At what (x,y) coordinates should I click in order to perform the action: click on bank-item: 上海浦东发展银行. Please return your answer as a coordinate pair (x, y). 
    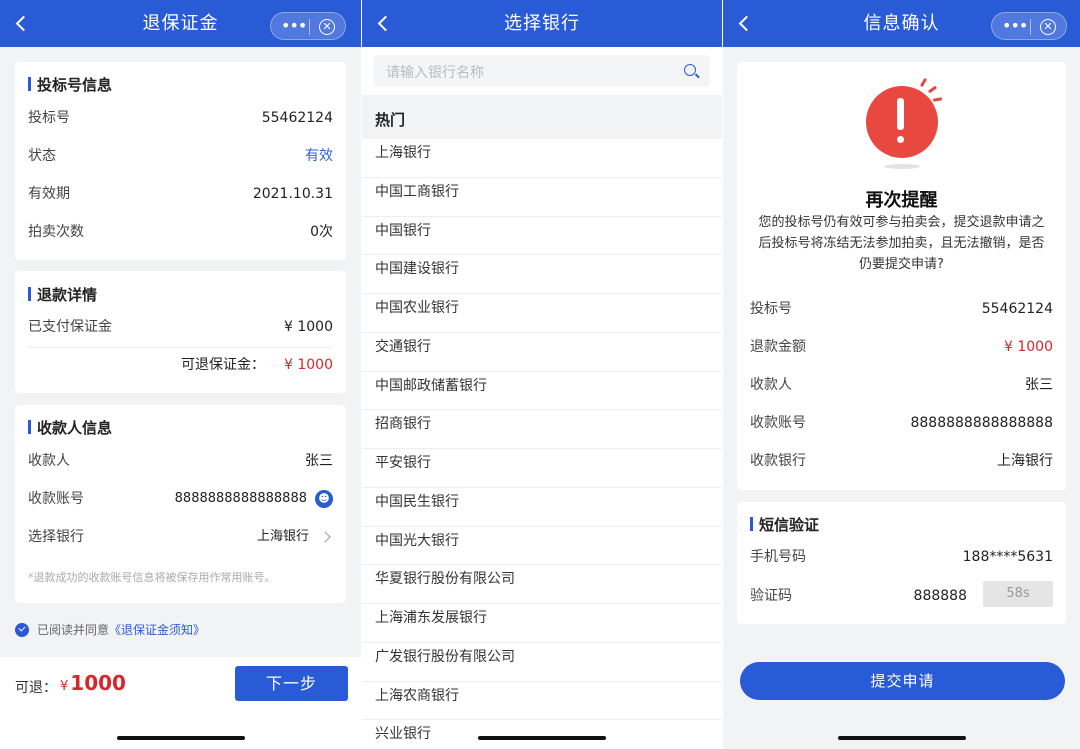
    Looking at the image, I should click on (542, 623).